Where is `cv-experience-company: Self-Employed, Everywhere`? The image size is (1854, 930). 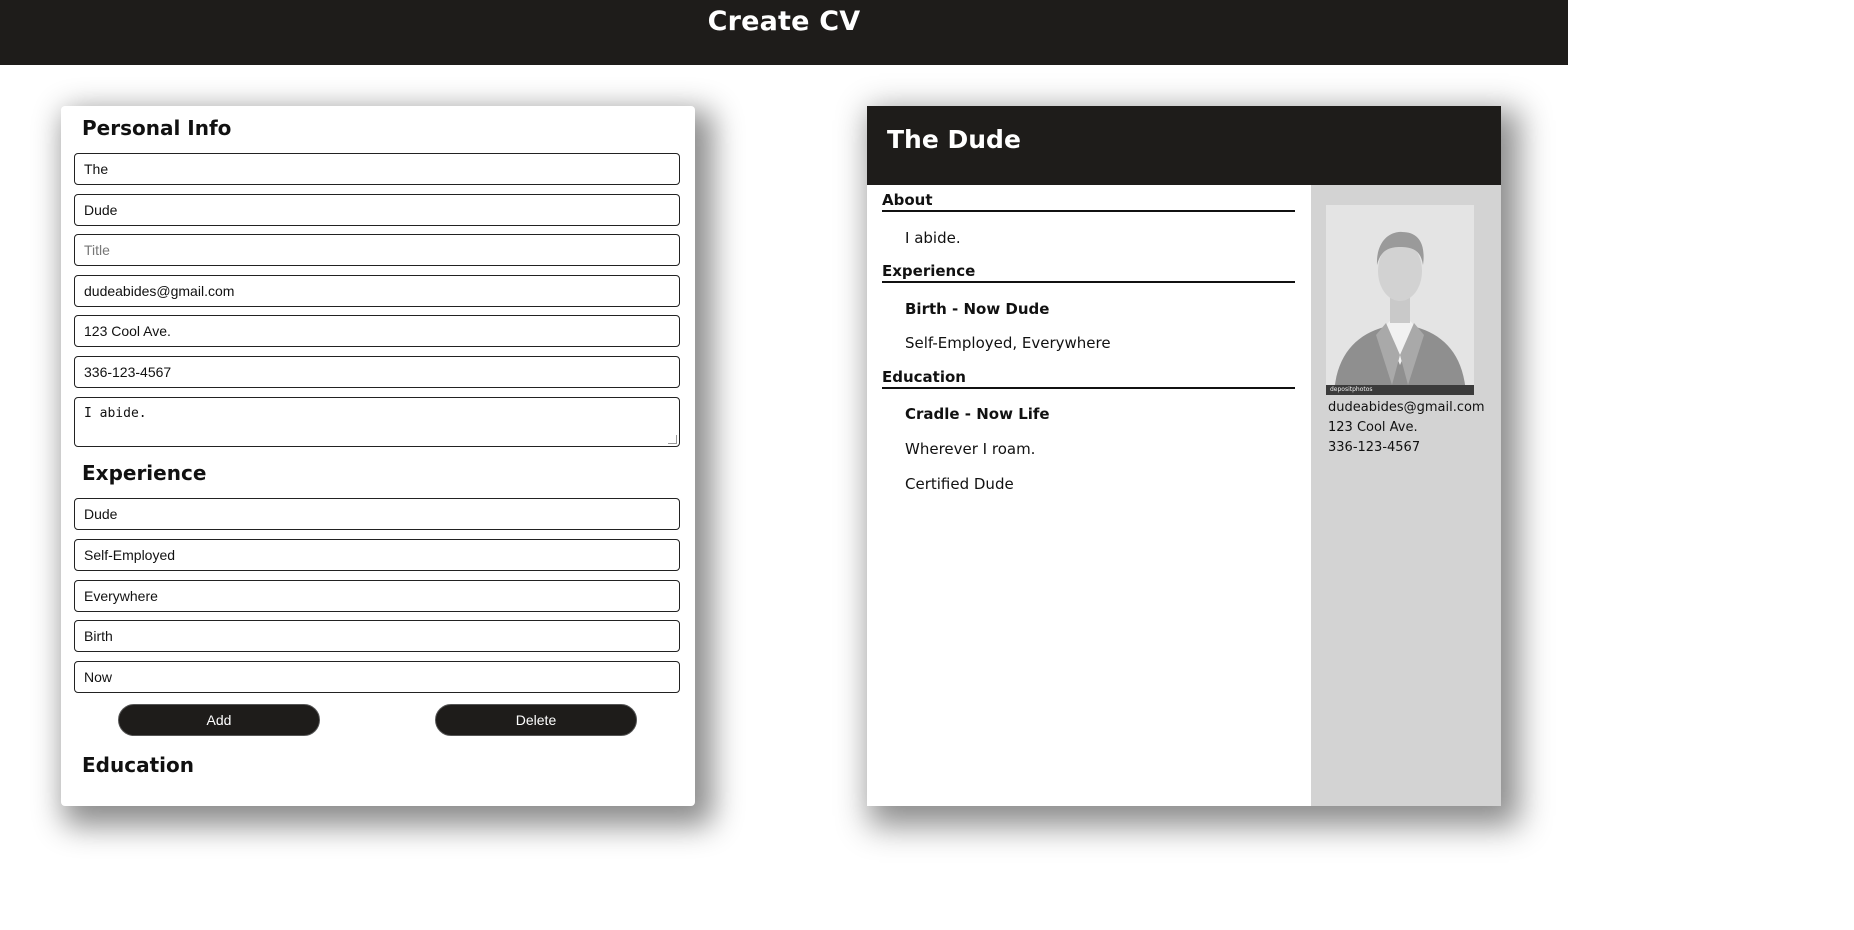 cv-experience-company: Self-Employed, Everywhere is located at coordinates (1008, 343).